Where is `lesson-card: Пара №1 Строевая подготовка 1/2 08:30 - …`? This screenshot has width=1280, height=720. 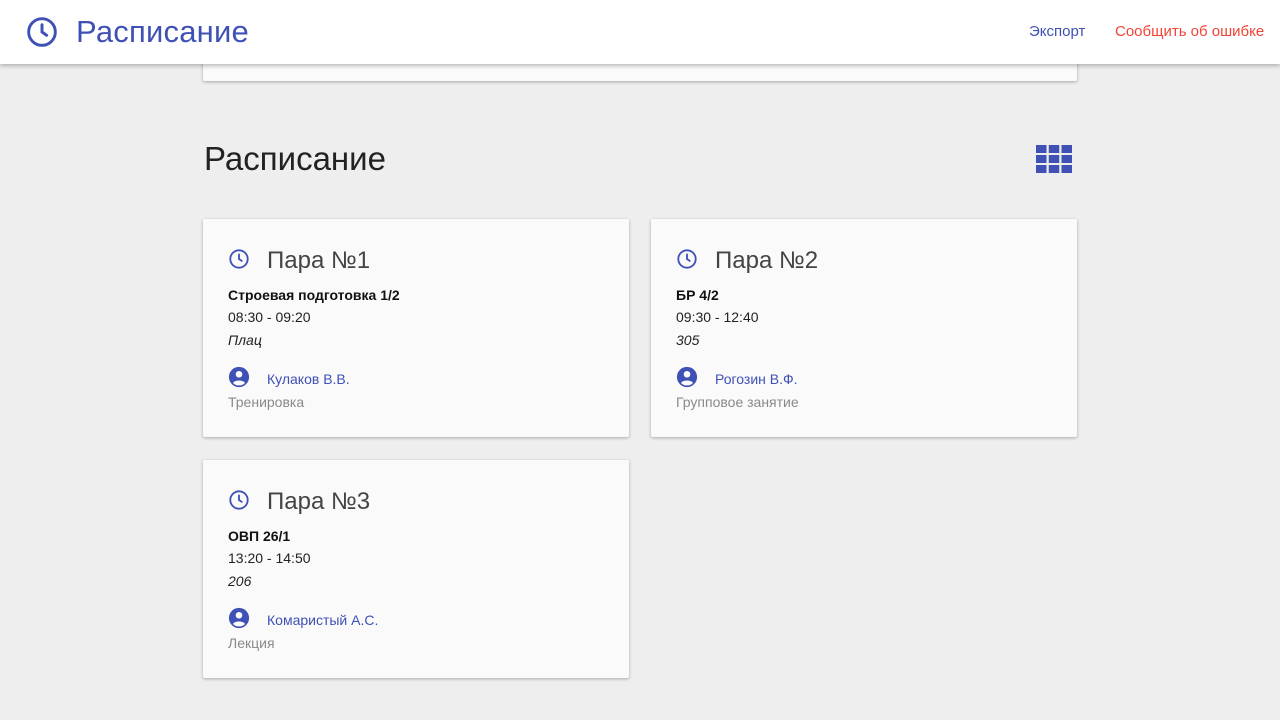
lesson-card: Пара №1 Строевая подготовка 1/2 08:30 - … is located at coordinates (416, 328).